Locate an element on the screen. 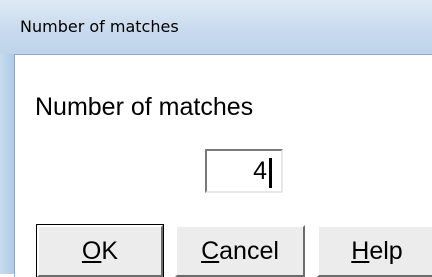  help-label-rest: elp is located at coordinates (386, 250).